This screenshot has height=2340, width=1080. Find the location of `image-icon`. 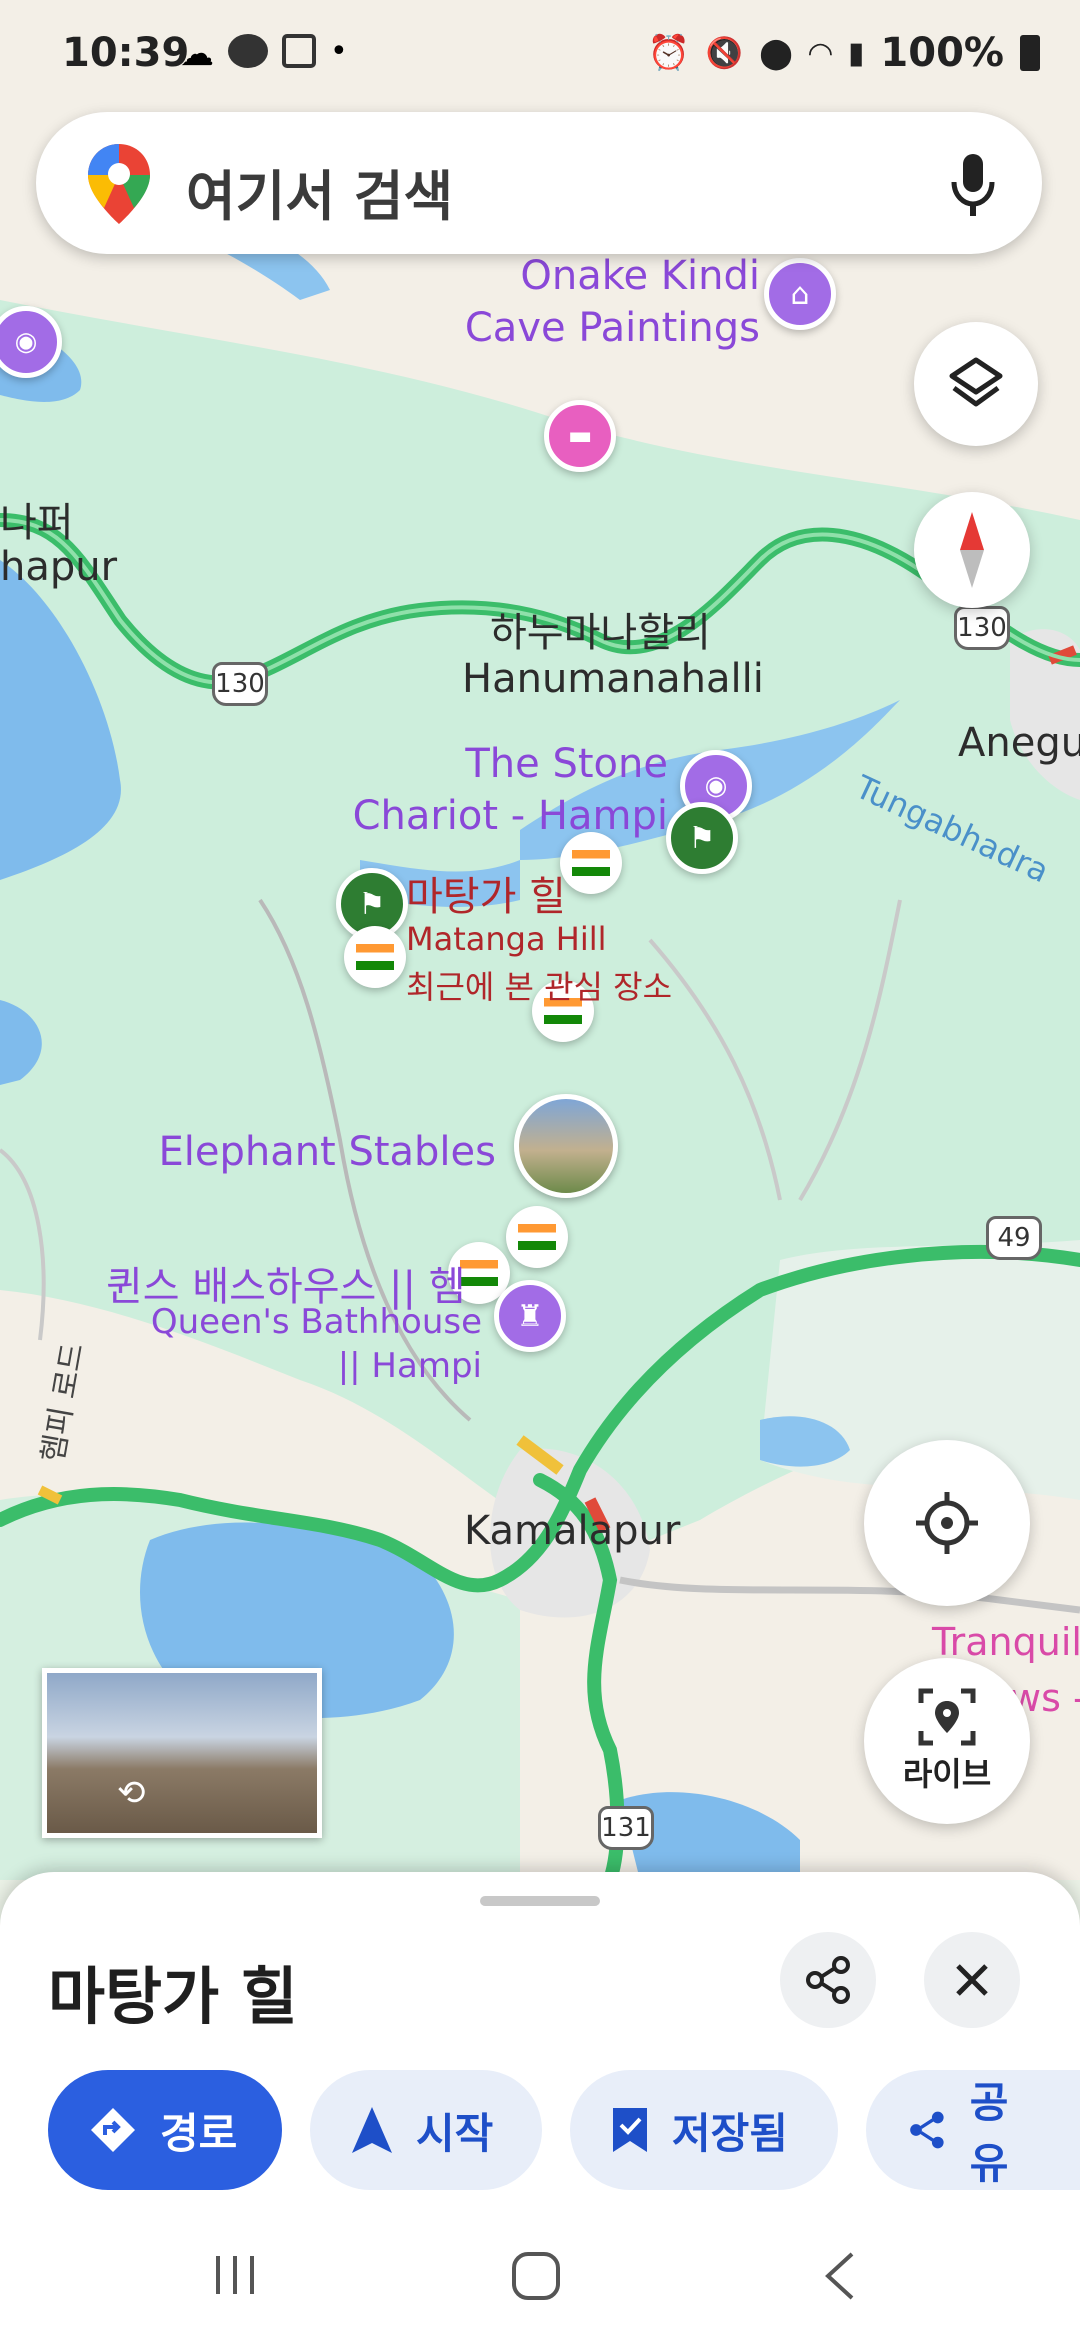

image-icon is located at coordinates (299, 51).